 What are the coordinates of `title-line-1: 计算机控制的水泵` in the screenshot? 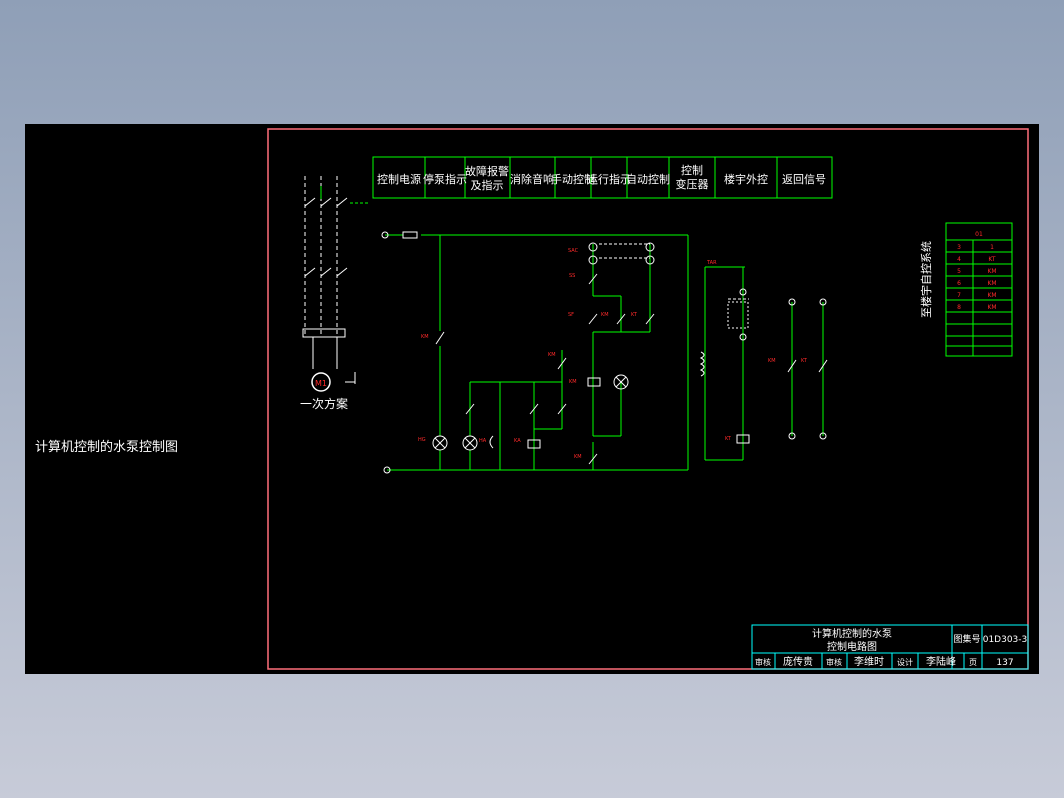 It's located at (852, 633).